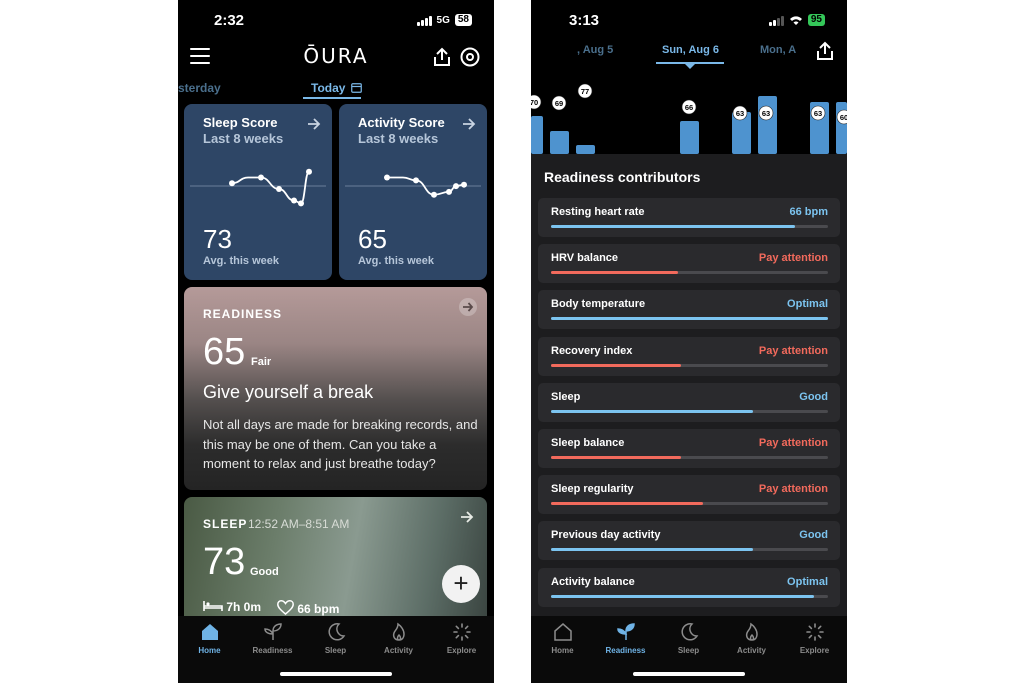 This screenshot has height=683, width=1024. What do you see at coordinates (318, 609) in the screenshot?
I see `sleep-heart-rate-value: 66 bpm` at bounding box center [318, 609].